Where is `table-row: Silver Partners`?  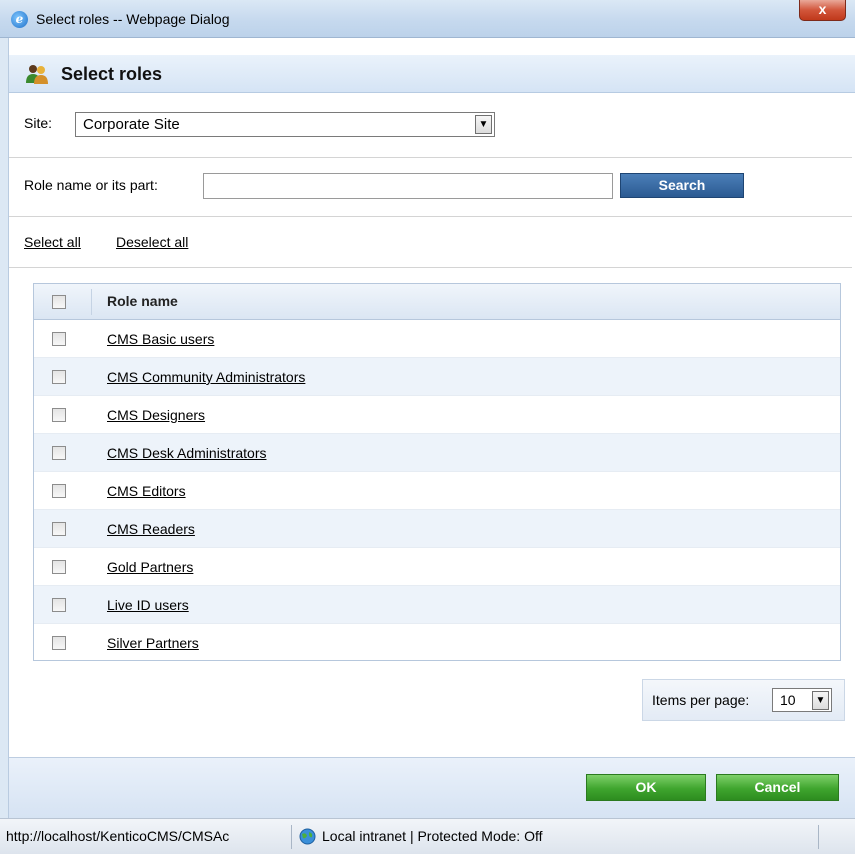 table-row: Silver Partners is located at coordinates (437, 643).